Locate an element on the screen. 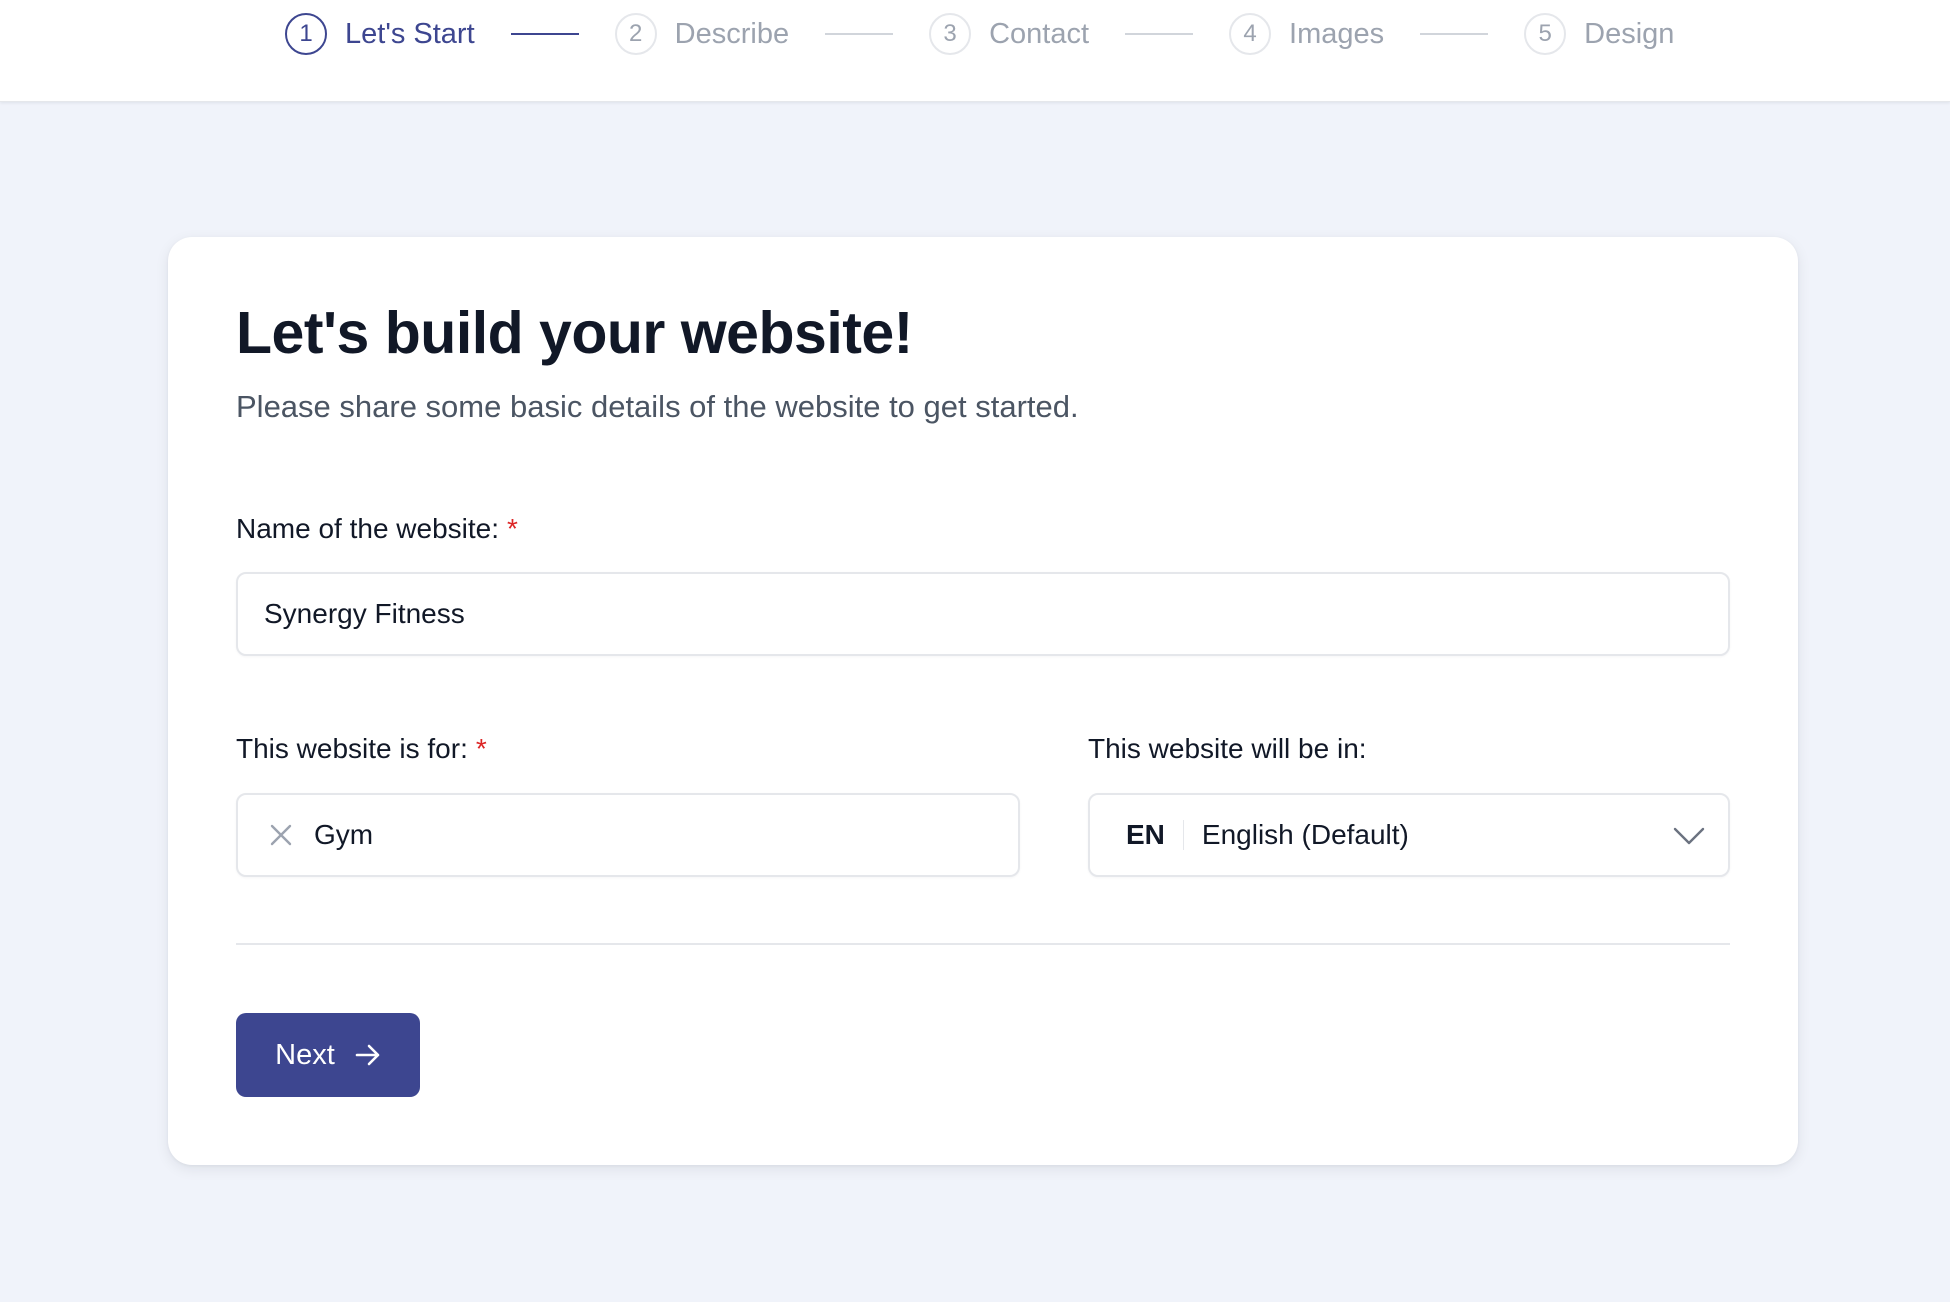  label-text: This website is for: is located at coordinates (352, 748).